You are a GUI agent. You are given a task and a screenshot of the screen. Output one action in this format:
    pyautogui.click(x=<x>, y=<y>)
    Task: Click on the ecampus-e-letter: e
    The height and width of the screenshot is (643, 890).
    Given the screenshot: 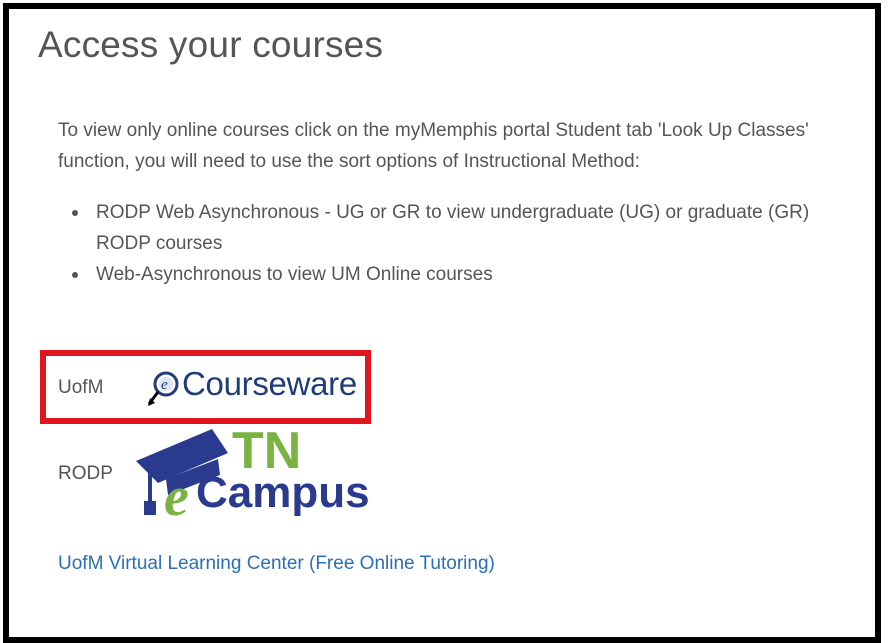 What is the action you would take?
    pyautogui.click(x=176, y=494)
    